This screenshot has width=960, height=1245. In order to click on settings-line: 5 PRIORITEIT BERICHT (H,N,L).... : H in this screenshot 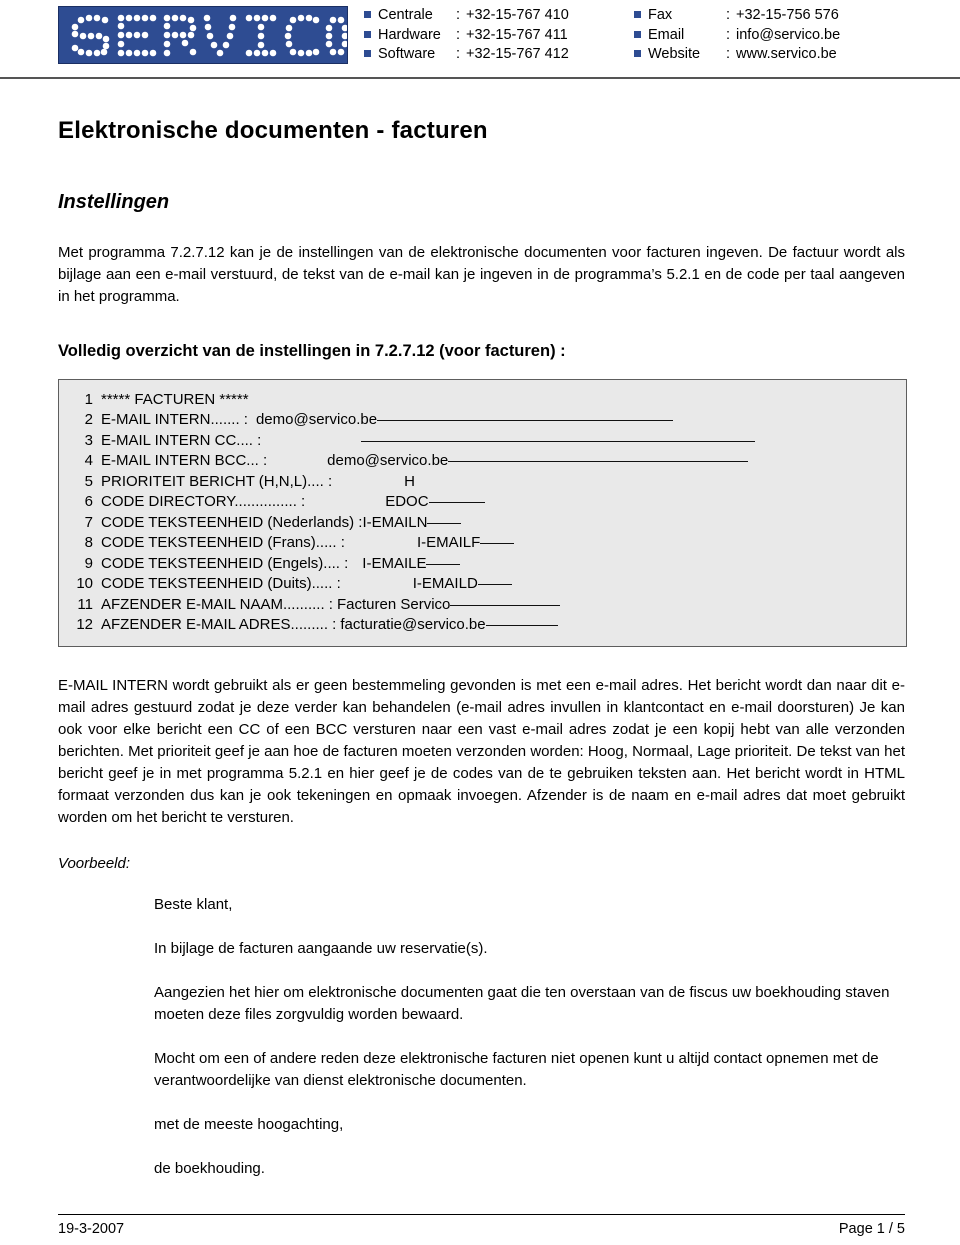, I will do `click(478, 482)`.